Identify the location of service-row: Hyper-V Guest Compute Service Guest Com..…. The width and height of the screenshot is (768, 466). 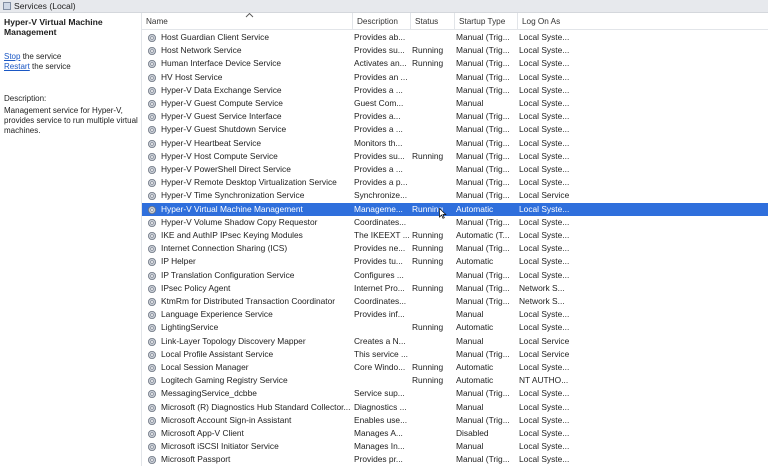
(455, 103).